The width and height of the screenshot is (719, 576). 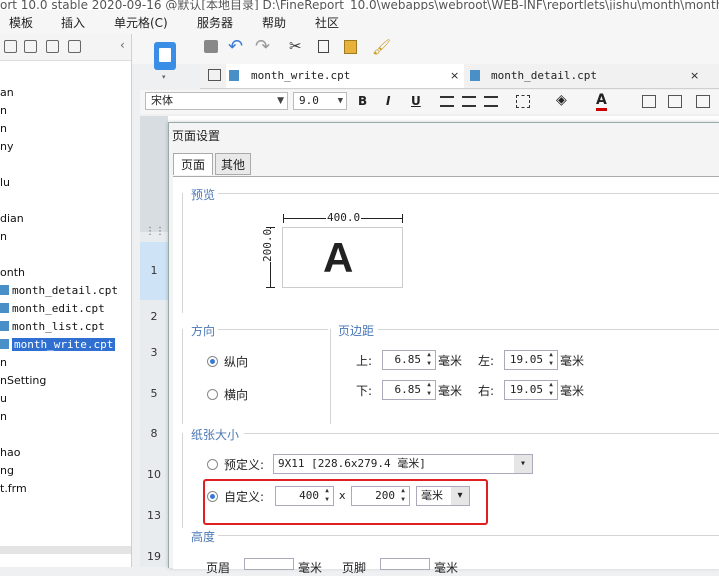 What do you see at coordinates (531, 360) in the screenshot?
I see `margin-left-stepper: 19.05 ▲ ▼` at bounding box center [531, 360].